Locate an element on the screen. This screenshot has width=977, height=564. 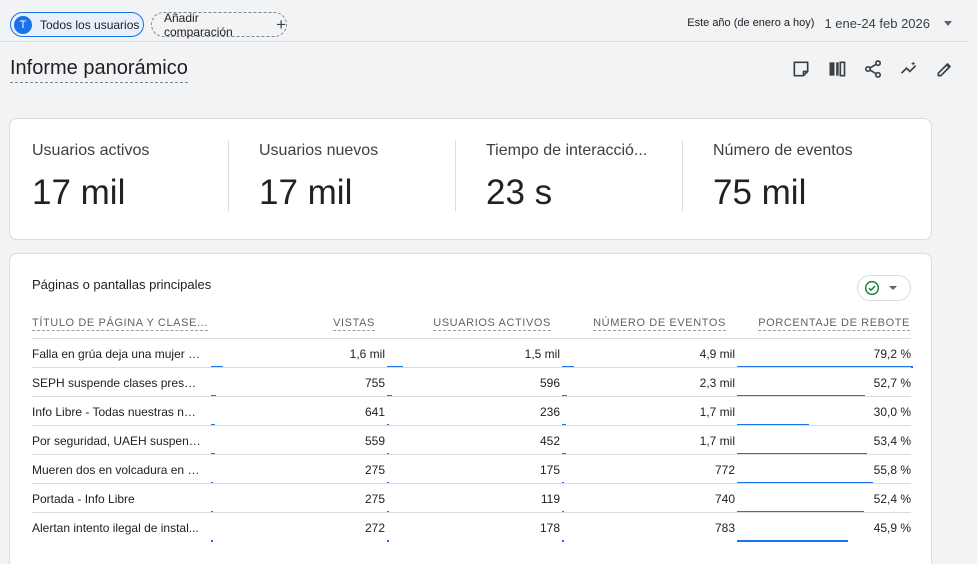
edit-button is located at coordinates (945, 69).